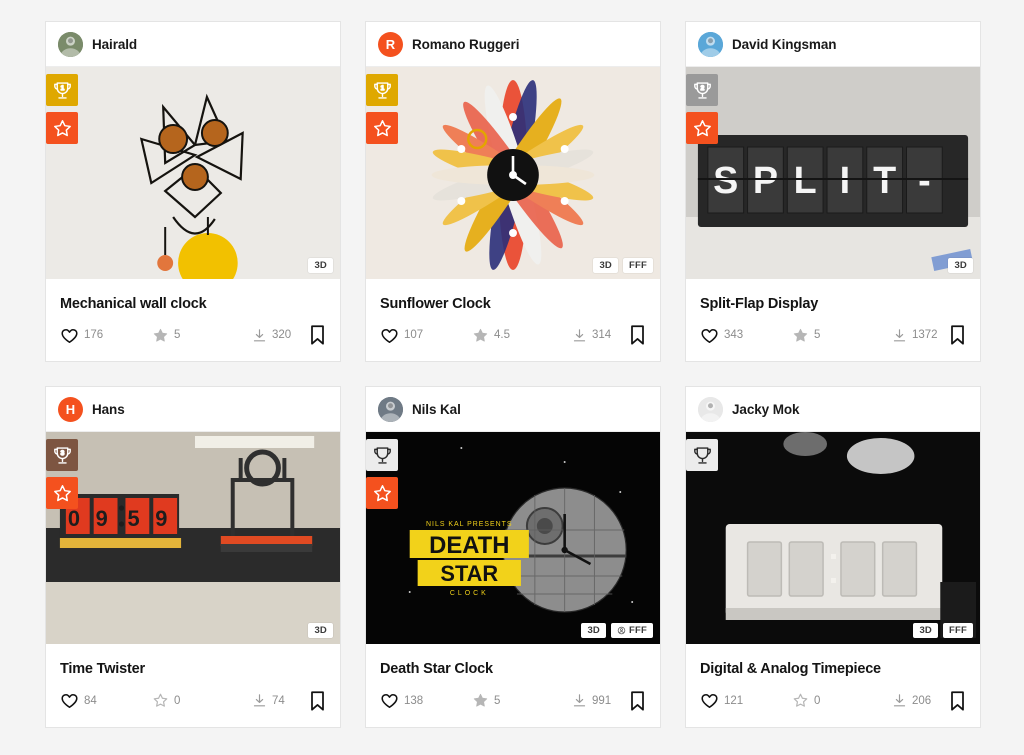  Describe the element at coordinates (513, 661) in the screenshot. I see `card-title: Death Star Clock` at that location.